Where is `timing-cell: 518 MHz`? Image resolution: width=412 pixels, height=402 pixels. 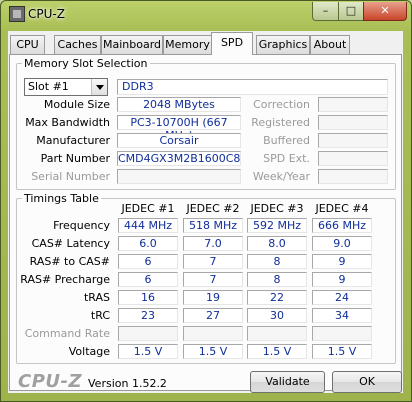 timing-cell: 518 MHz is located at coordinates (213, 225).